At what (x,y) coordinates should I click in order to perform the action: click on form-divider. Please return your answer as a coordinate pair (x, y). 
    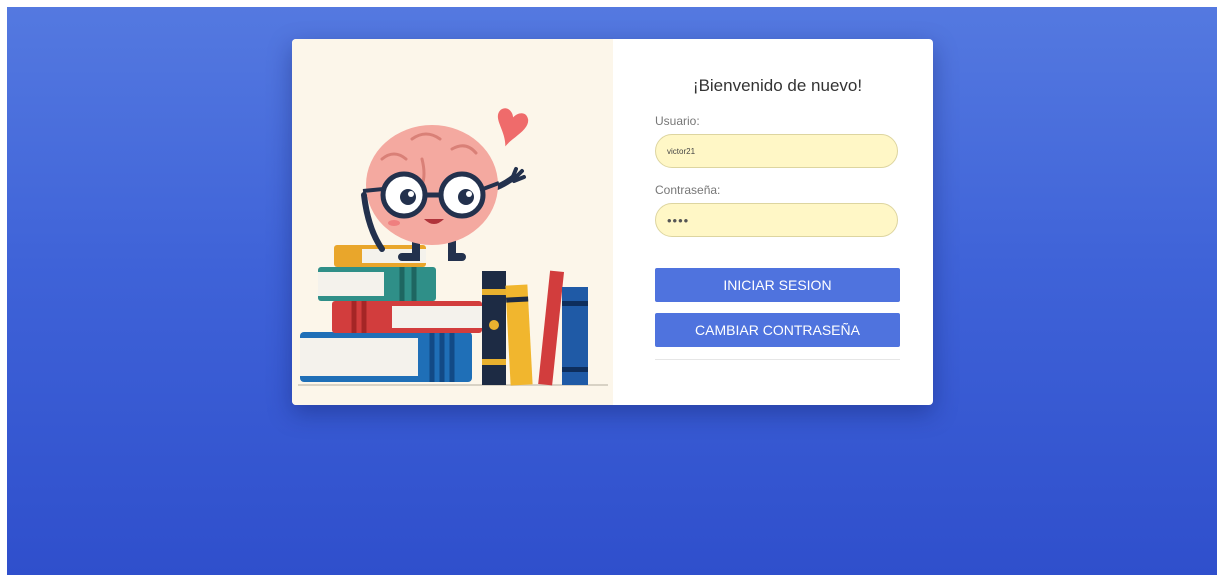
    Looking at the image, I should click on (777, 359).